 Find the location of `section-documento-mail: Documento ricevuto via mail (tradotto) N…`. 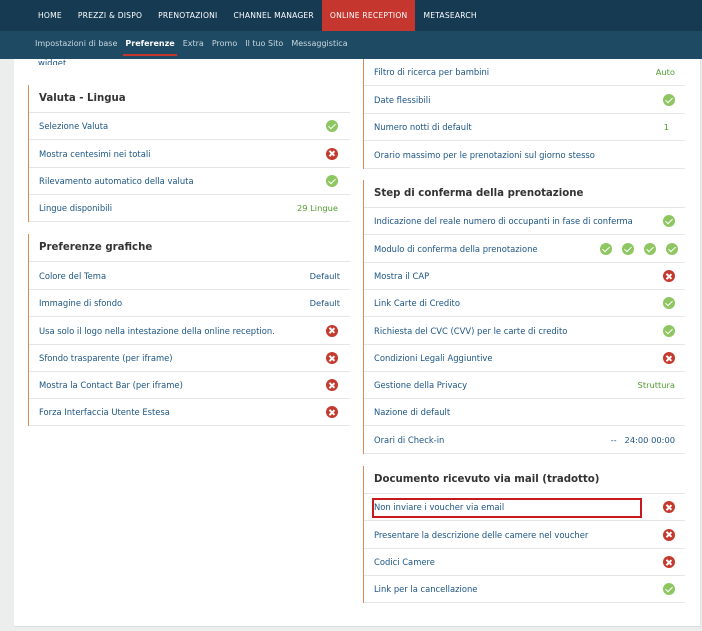

section-documento-mail: Documento ricevuto via mail (tradotto) N… is located at coordinates (524, 534).